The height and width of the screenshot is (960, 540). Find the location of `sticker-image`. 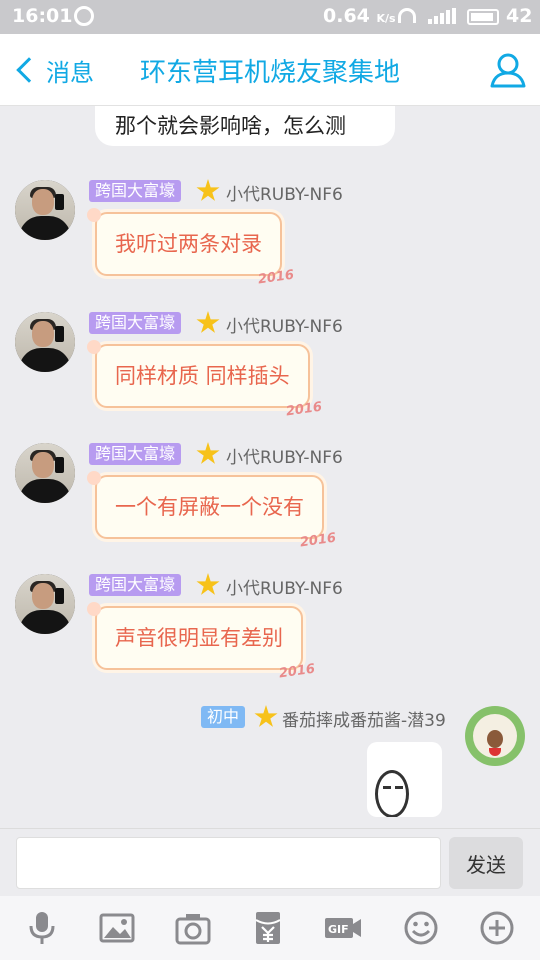

sticker-image is located at coordinates (404, 779).